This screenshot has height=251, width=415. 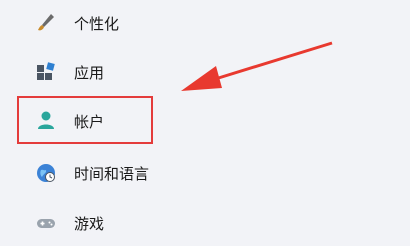 What do you see at coordinates (172, 223) in the screenshot?
I see `sidebar-item-gaming: 游戏` at bounding box center [172, 223].